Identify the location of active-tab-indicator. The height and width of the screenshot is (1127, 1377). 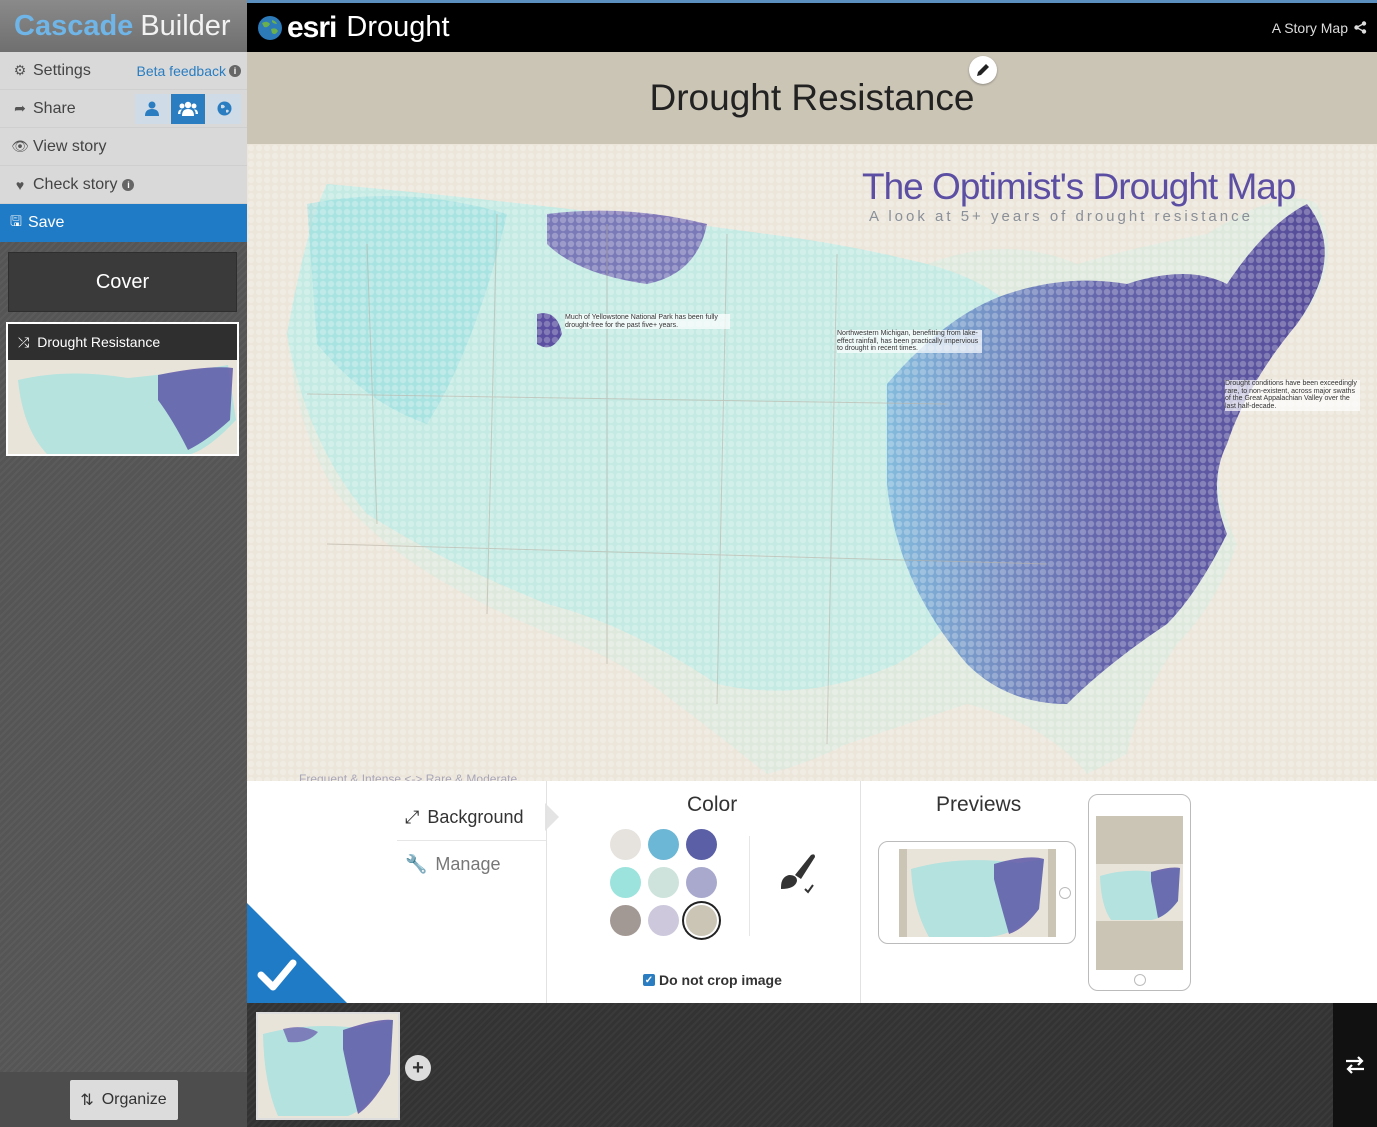
(552, 817).